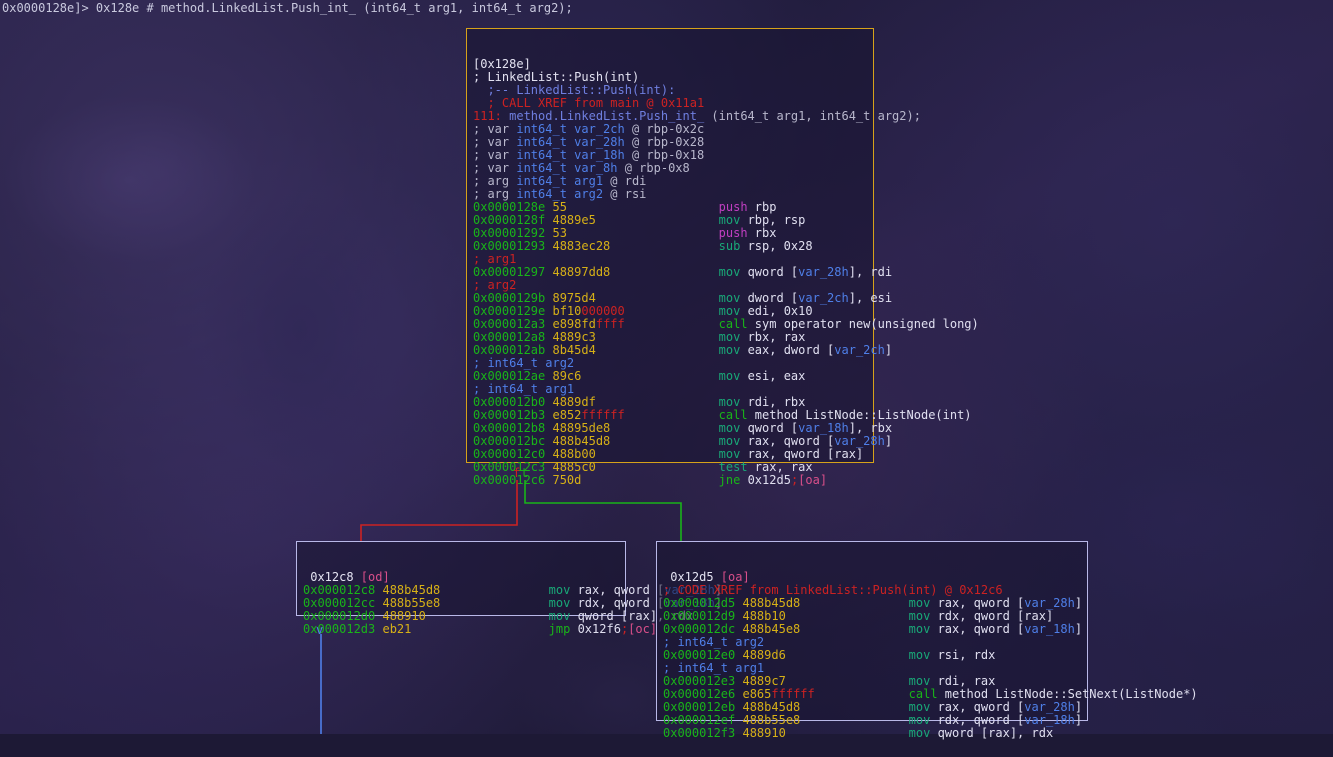 This screenshot has height=757, width=1333. Describe the element at coordinates (574, 467) in the screenshot. I see `instruction-bytes: 4885c0` at that location.